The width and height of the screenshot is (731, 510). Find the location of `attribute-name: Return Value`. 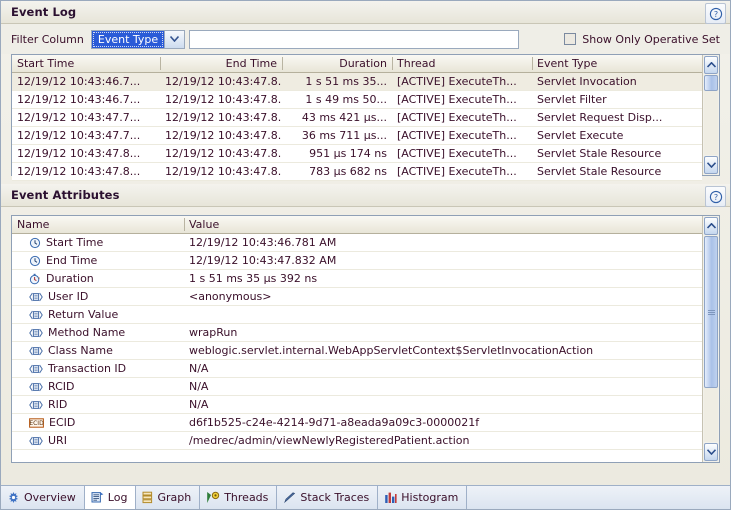

attribute-name: Return Value is located at coordinates (83, 314).